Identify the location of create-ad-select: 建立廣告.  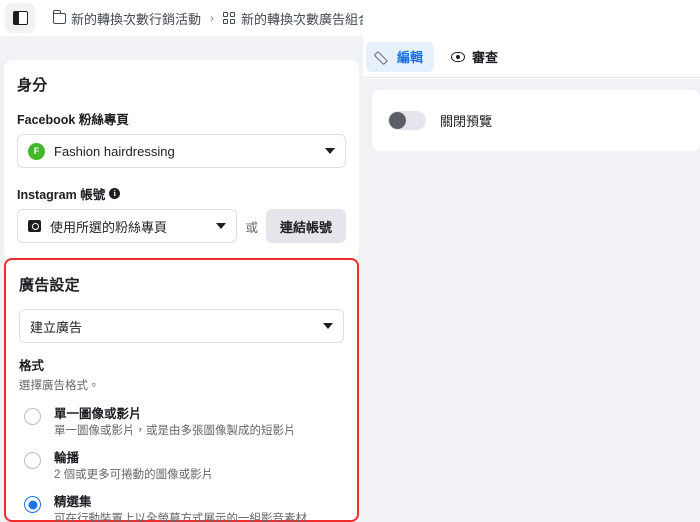
(181, 326).